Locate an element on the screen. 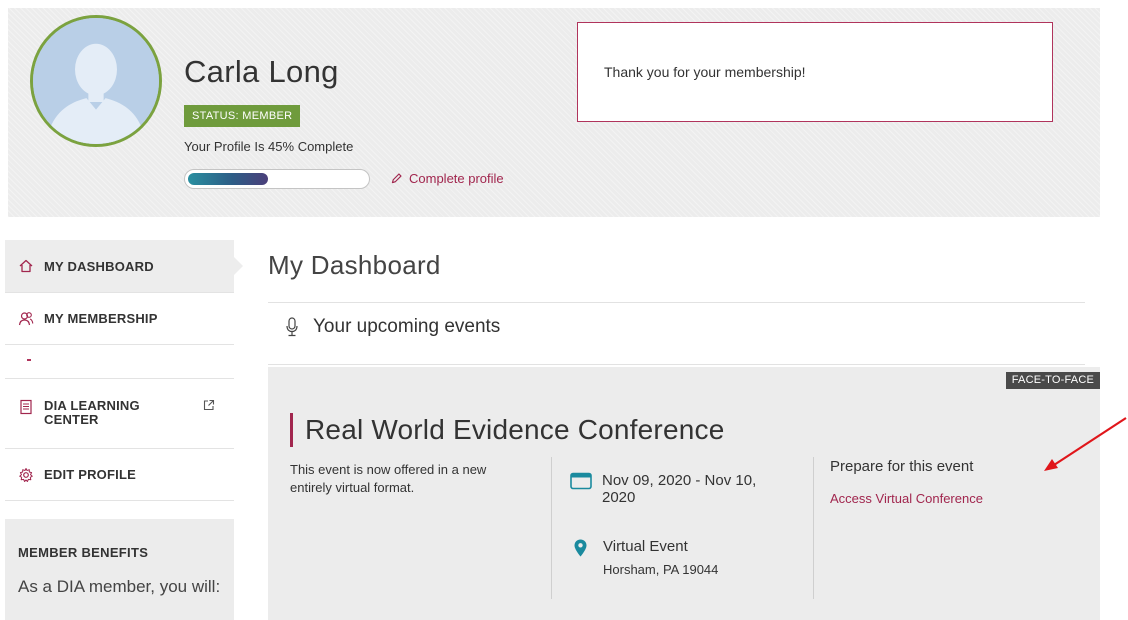 Image resolution: width=1128 pixels, height=620 pixels. sidebar-item-edit-profile: EDIT PROFILE is located at coordinates (119, 475).